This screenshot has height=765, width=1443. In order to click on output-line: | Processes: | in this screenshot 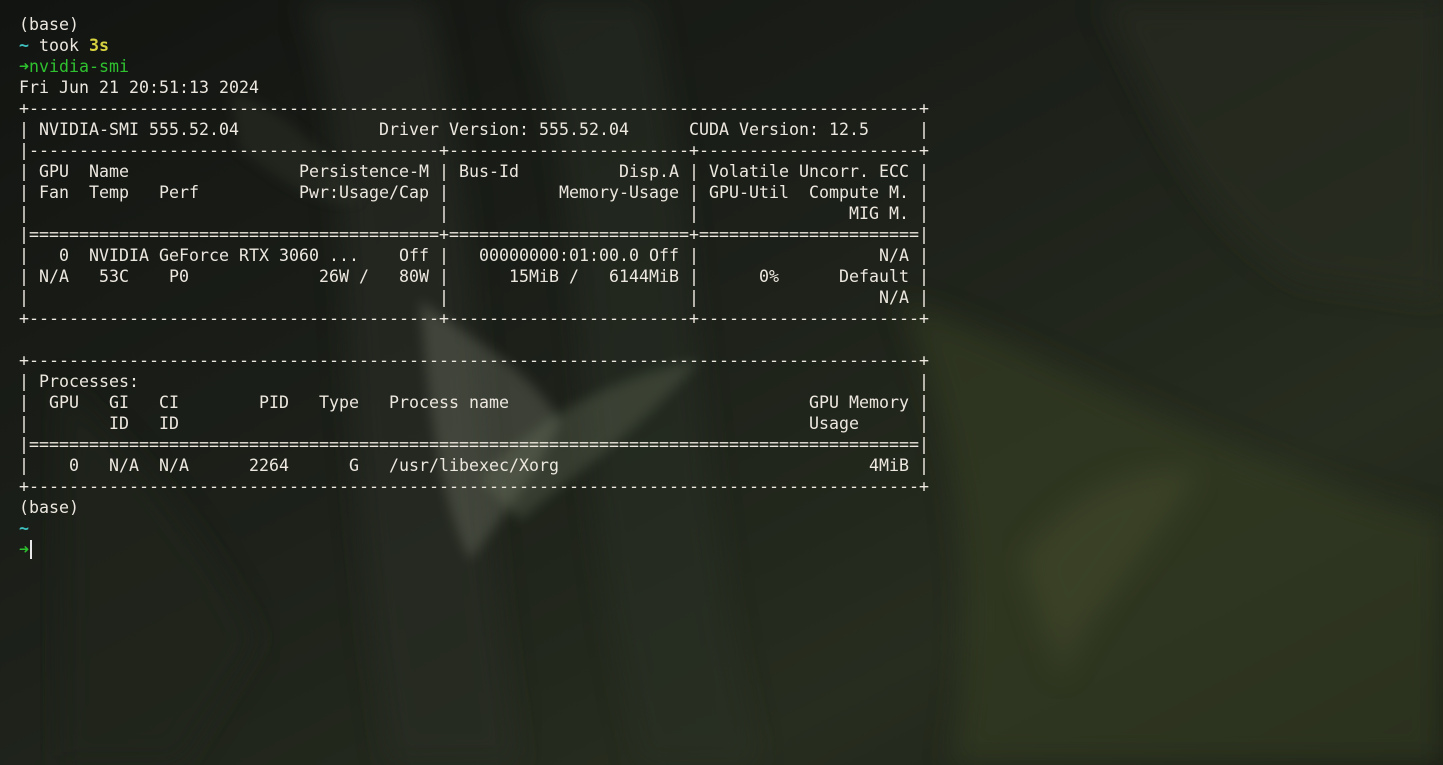, I will do `click(474, 381)`.